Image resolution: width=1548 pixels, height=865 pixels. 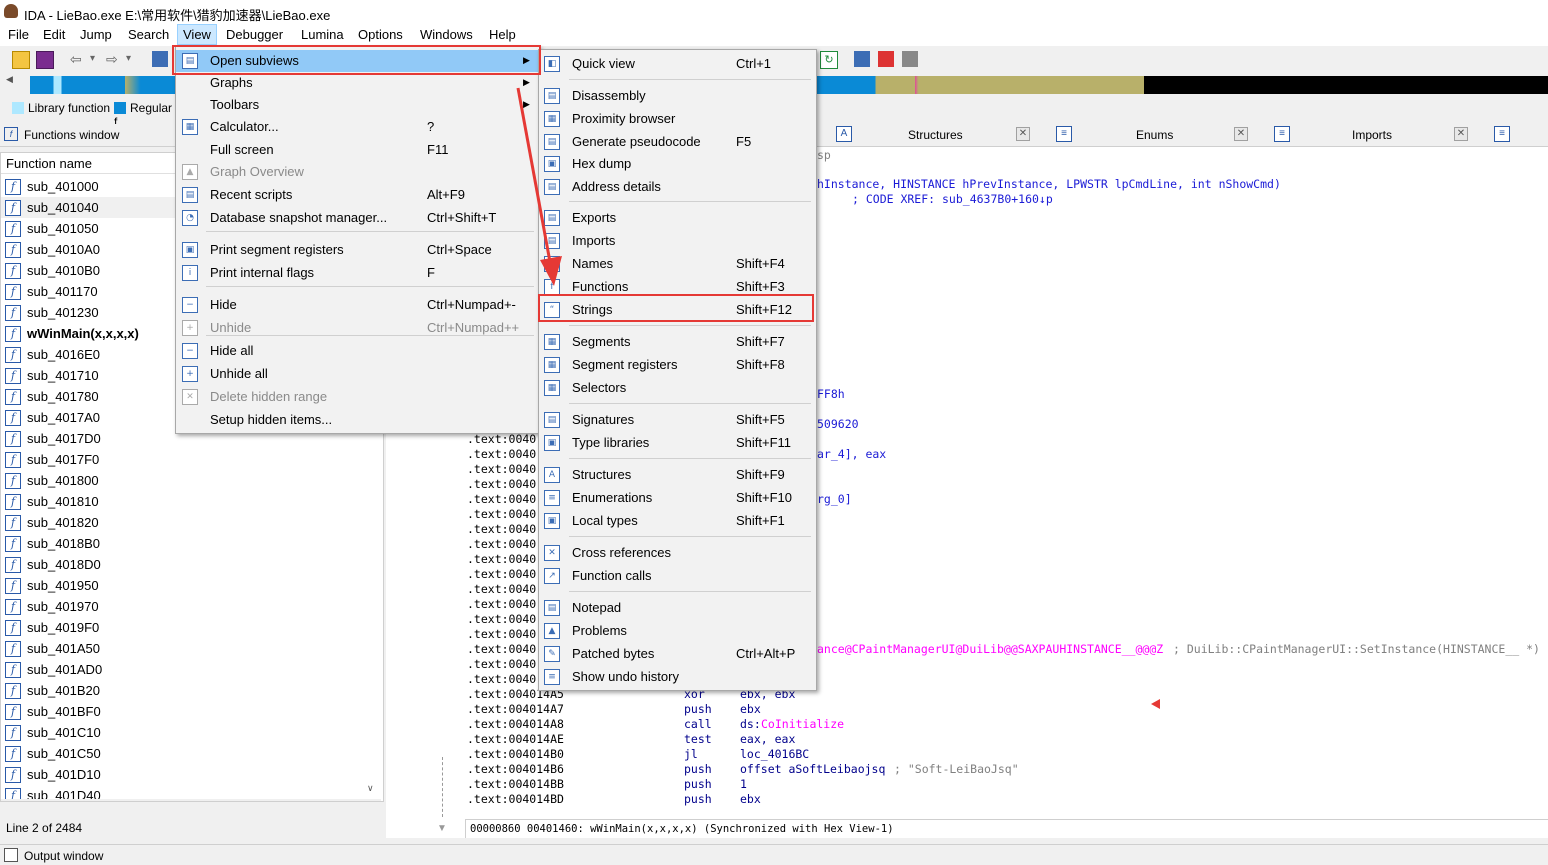 I want to click on menu-windows: Windows, so click(x=446, y=34).